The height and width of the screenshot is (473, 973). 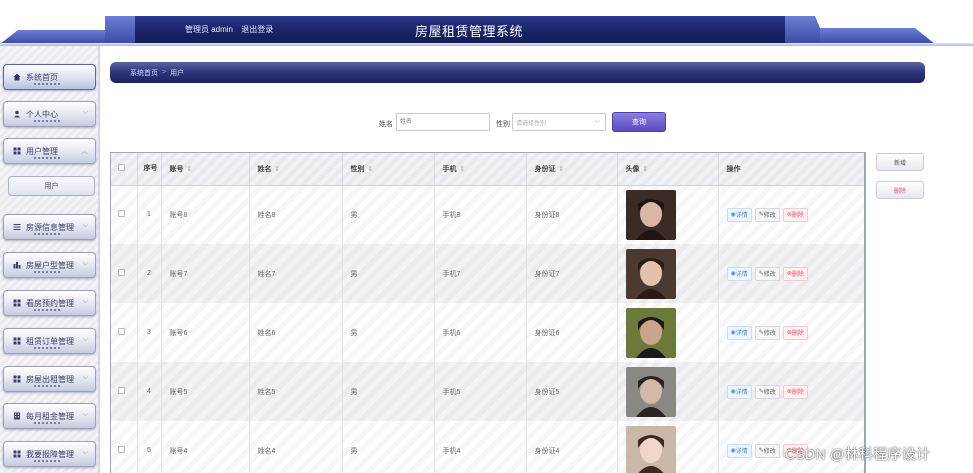 I want to click on sidebar-item-listing-management: 房源信息管理 ⌵, so click(x=49, y=227).